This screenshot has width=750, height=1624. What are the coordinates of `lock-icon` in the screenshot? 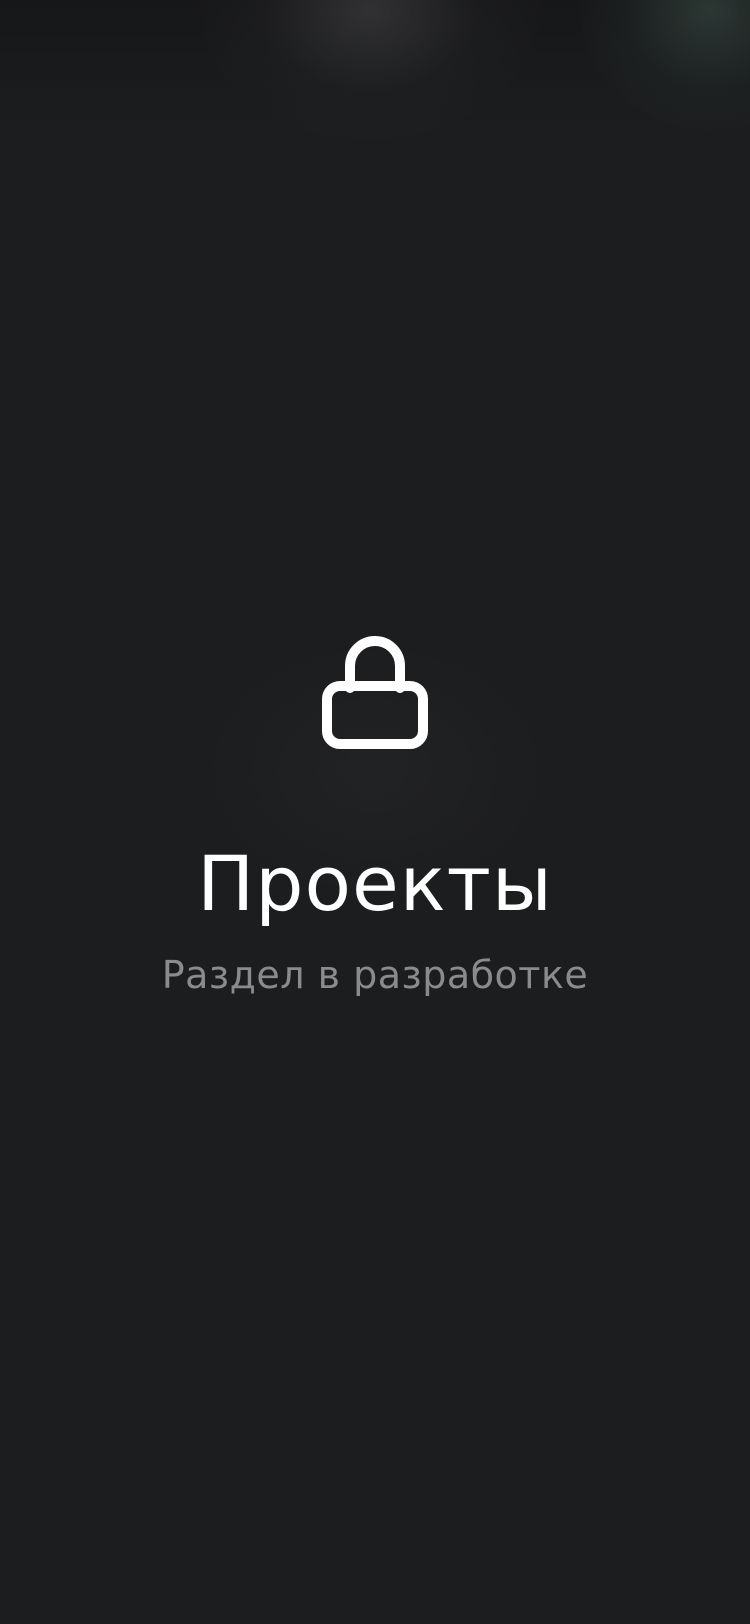 It's located at (375, 692).